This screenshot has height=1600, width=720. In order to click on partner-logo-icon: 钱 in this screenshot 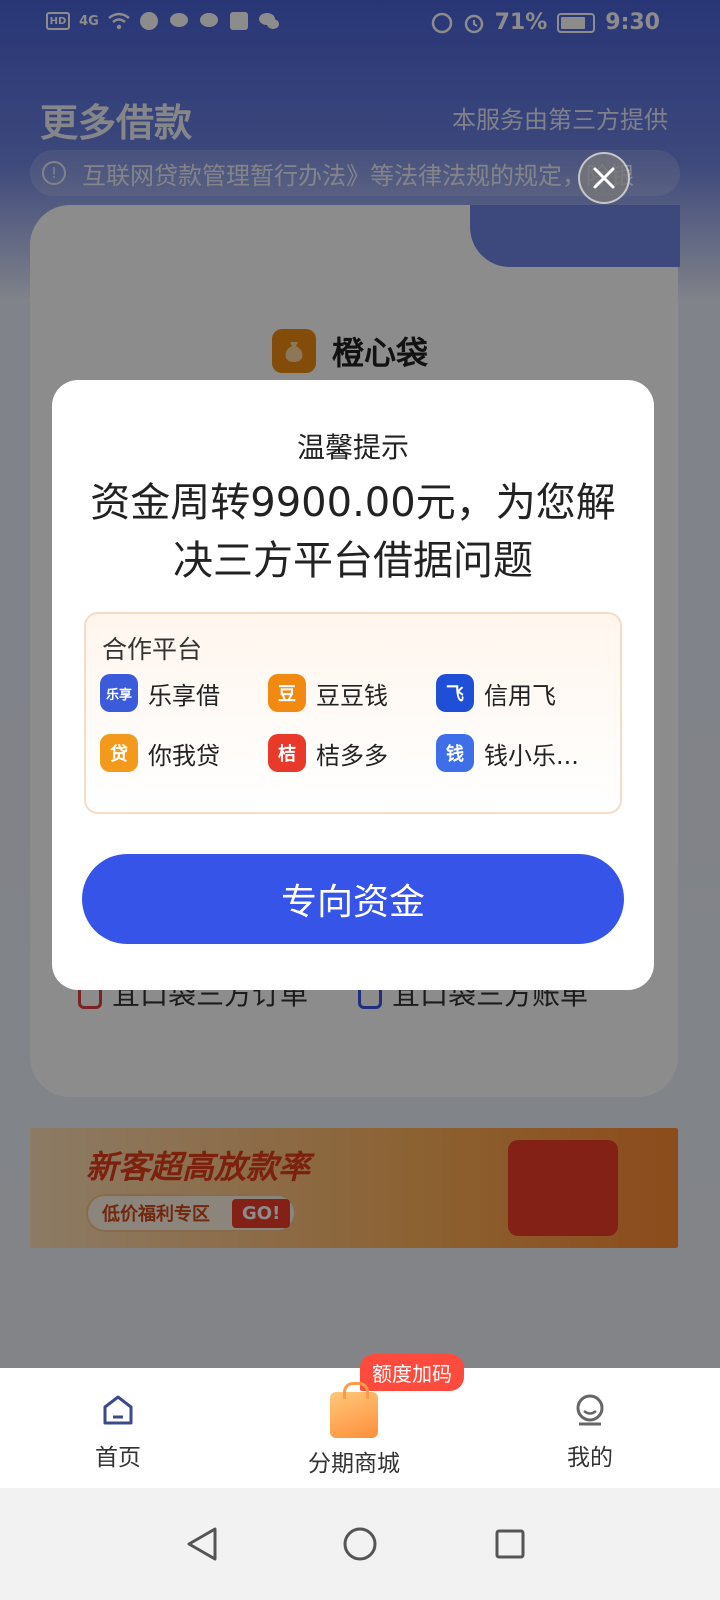, I will do `click(455, 753)`.